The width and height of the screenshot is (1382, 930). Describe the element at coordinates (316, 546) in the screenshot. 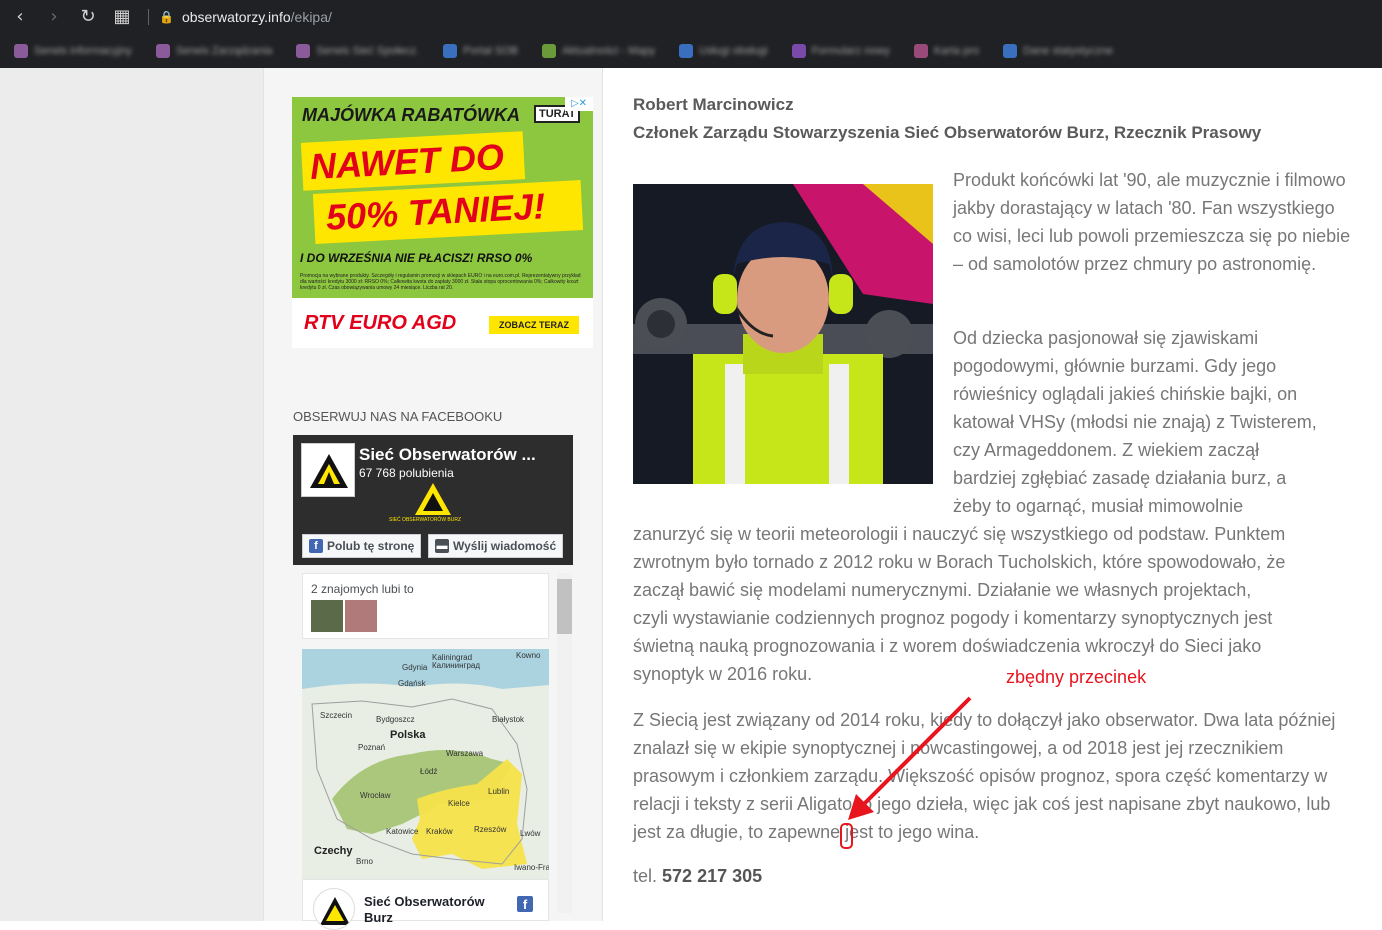

I see `facebook-like-icon: f` at that location.